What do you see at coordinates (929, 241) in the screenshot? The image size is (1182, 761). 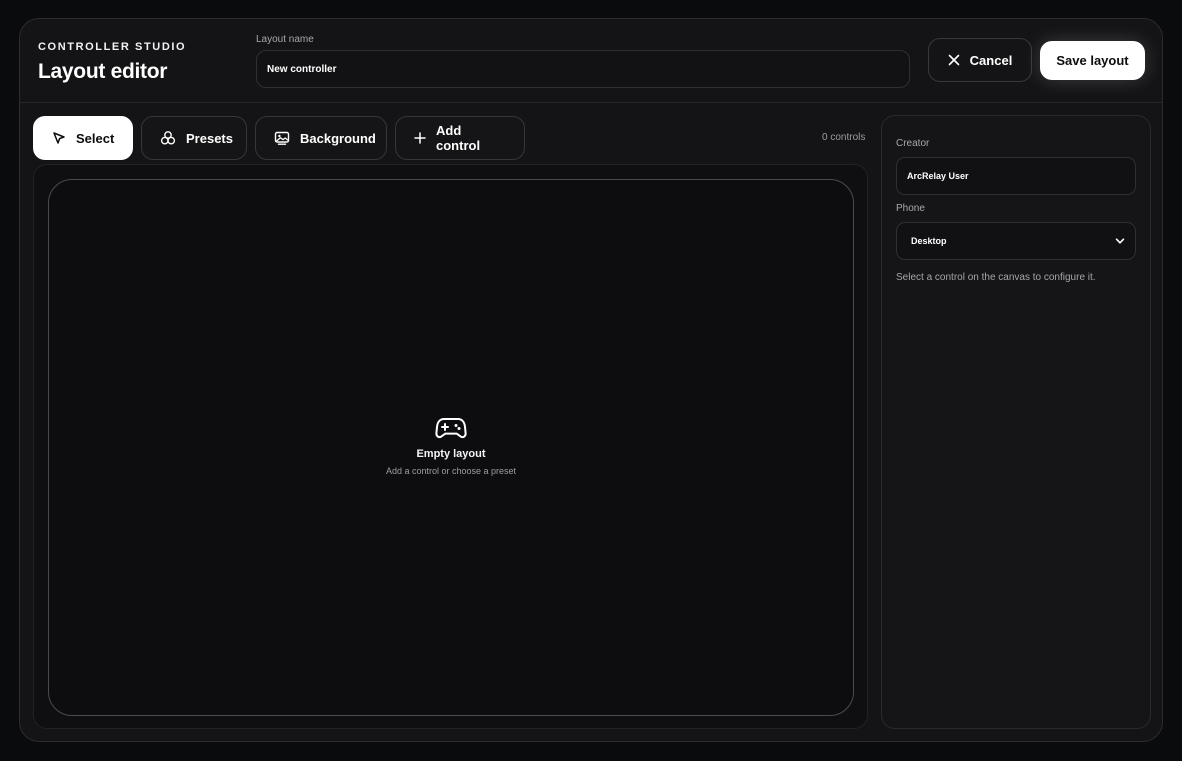 I see `phone-select-value: Desktop` at bounding box center [929, 241].